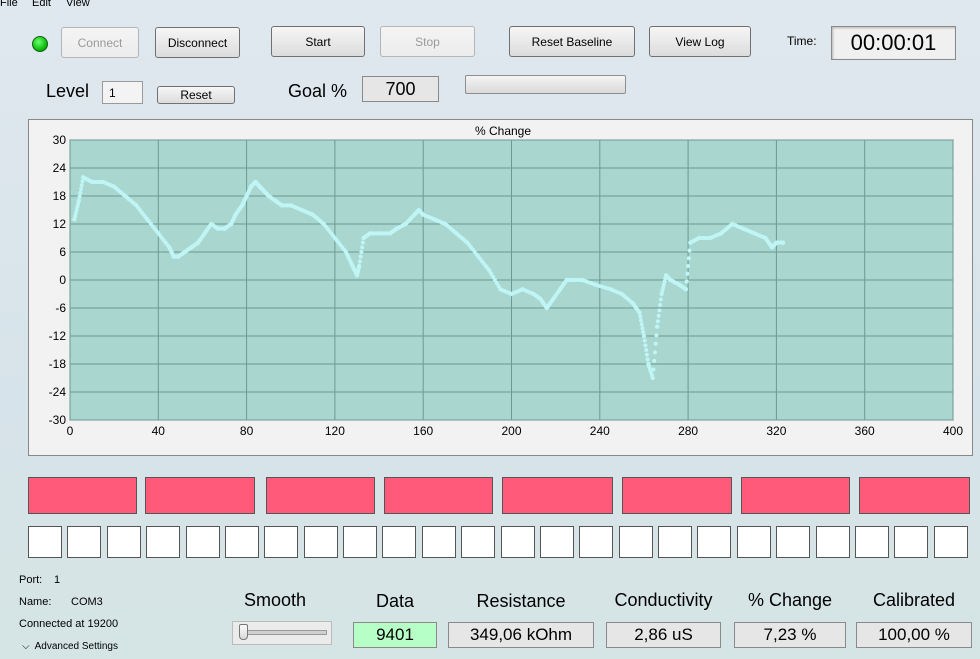  What do you see at coordinates (572, 41) in the screenshot?
I see `reset-baseline-button: Reset Baseline` at bounding box center [572, 41].